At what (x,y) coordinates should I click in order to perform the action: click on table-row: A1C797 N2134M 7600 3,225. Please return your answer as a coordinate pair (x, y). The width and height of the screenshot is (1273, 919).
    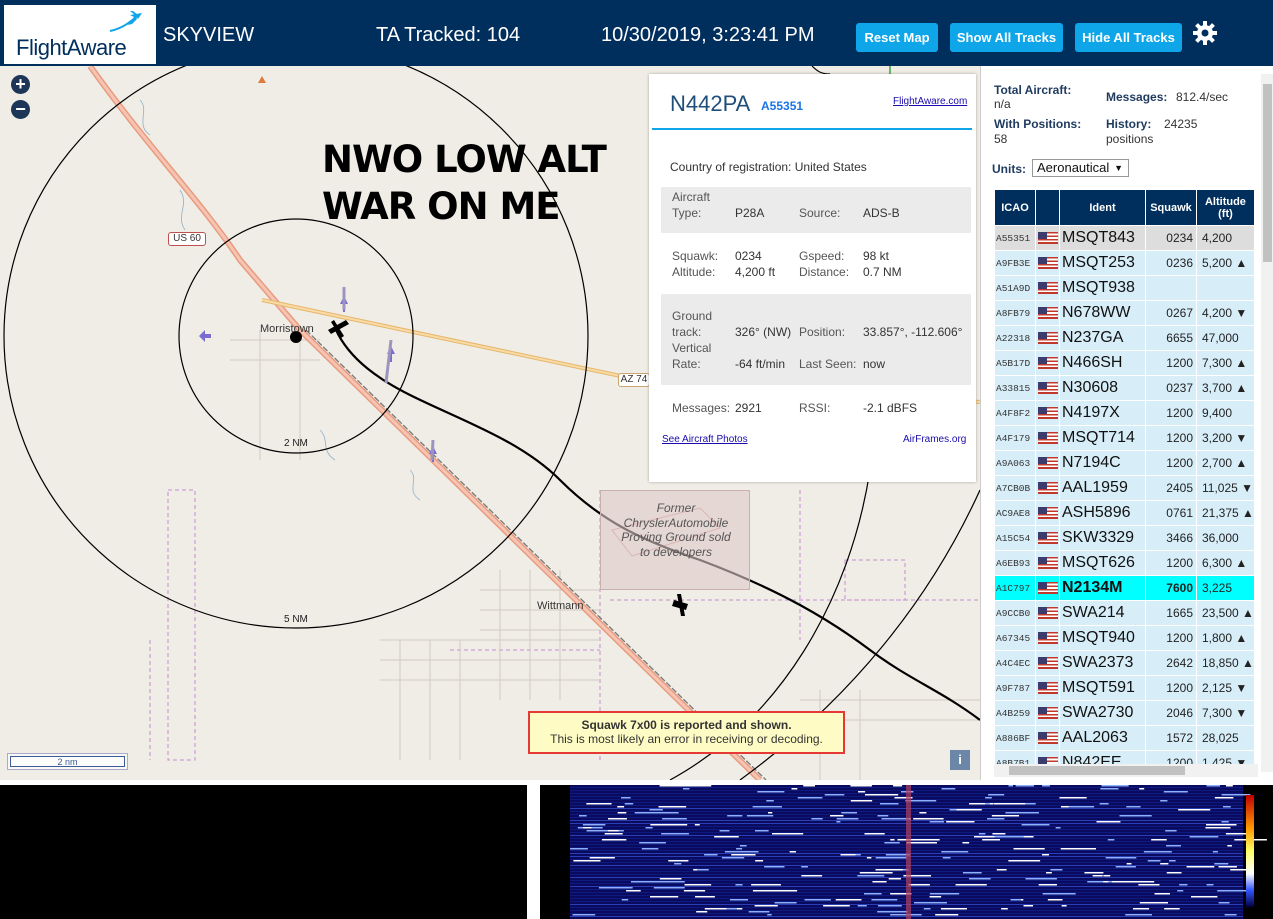
    Looking at the image, I should click on (1124, 588).